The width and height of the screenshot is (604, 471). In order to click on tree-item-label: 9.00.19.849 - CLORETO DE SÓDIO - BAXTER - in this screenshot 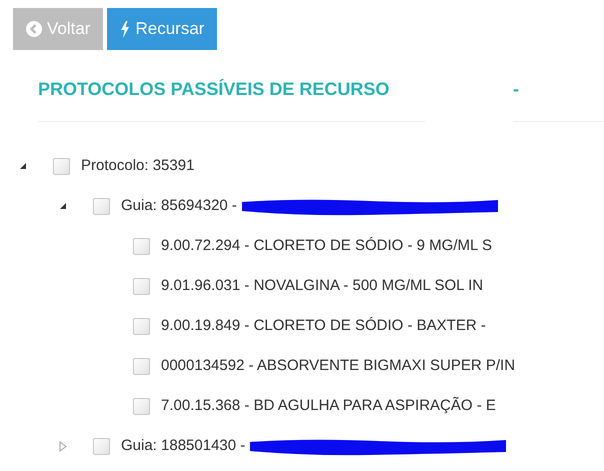, I will do `click(323, 326)`.